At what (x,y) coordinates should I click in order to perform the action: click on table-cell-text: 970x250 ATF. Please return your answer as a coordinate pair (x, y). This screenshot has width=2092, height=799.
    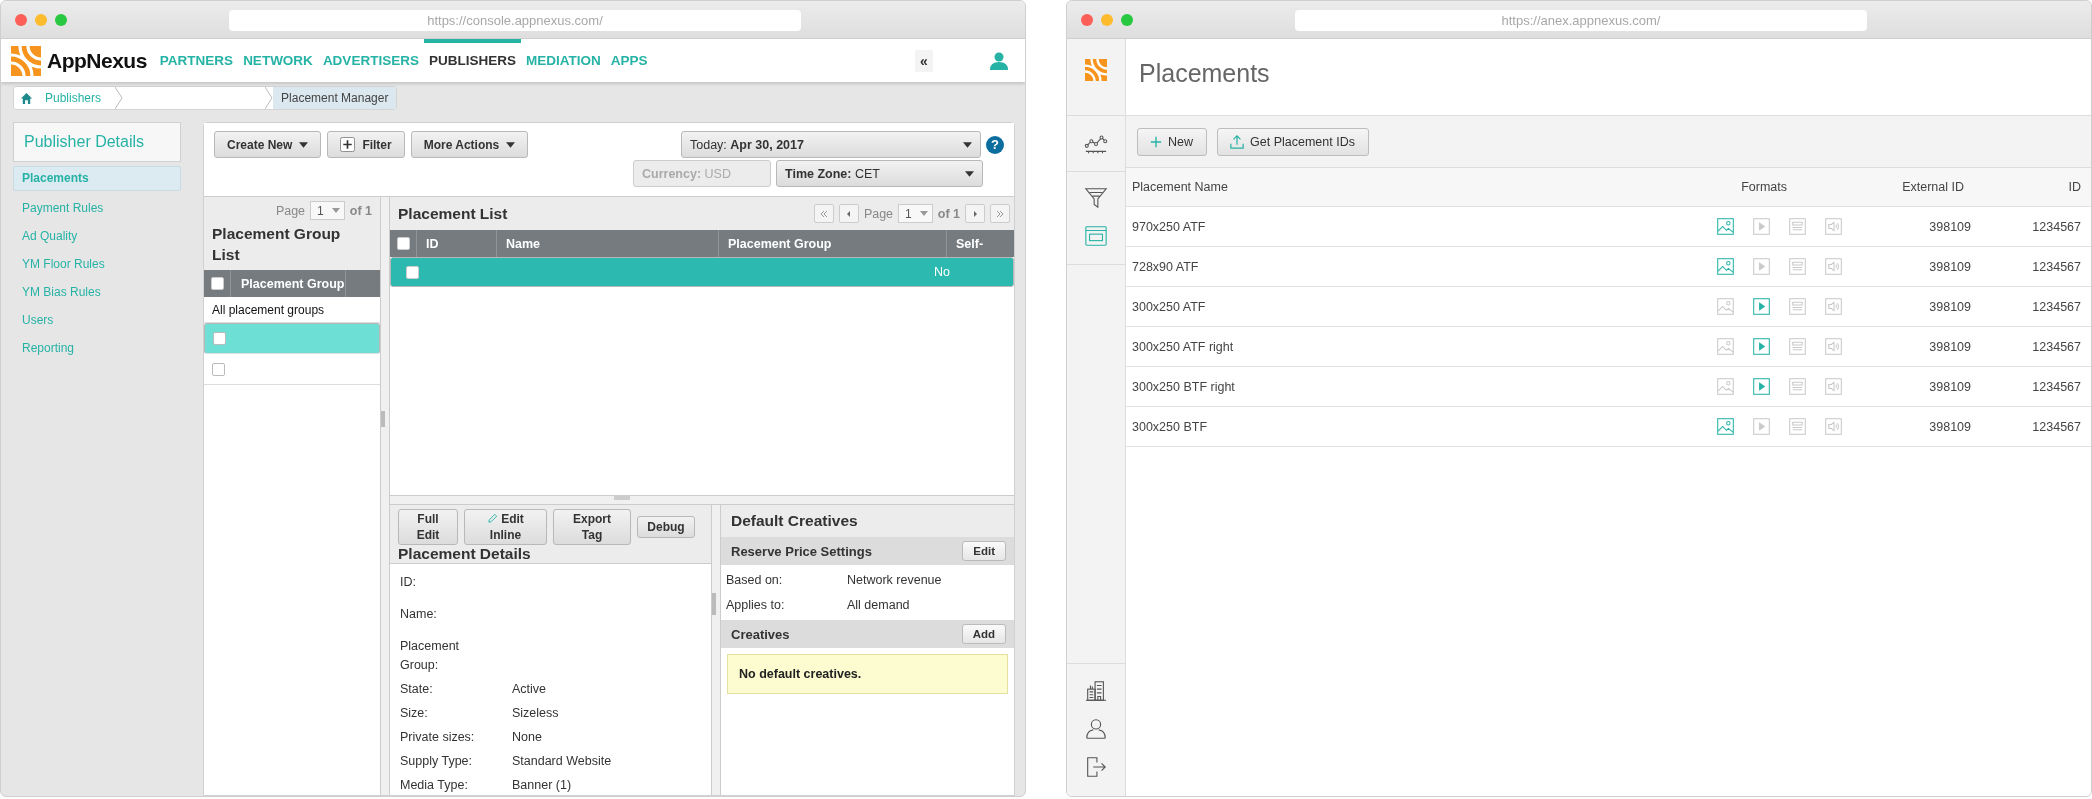
    Looking at the image, I should click on (1169, 226).